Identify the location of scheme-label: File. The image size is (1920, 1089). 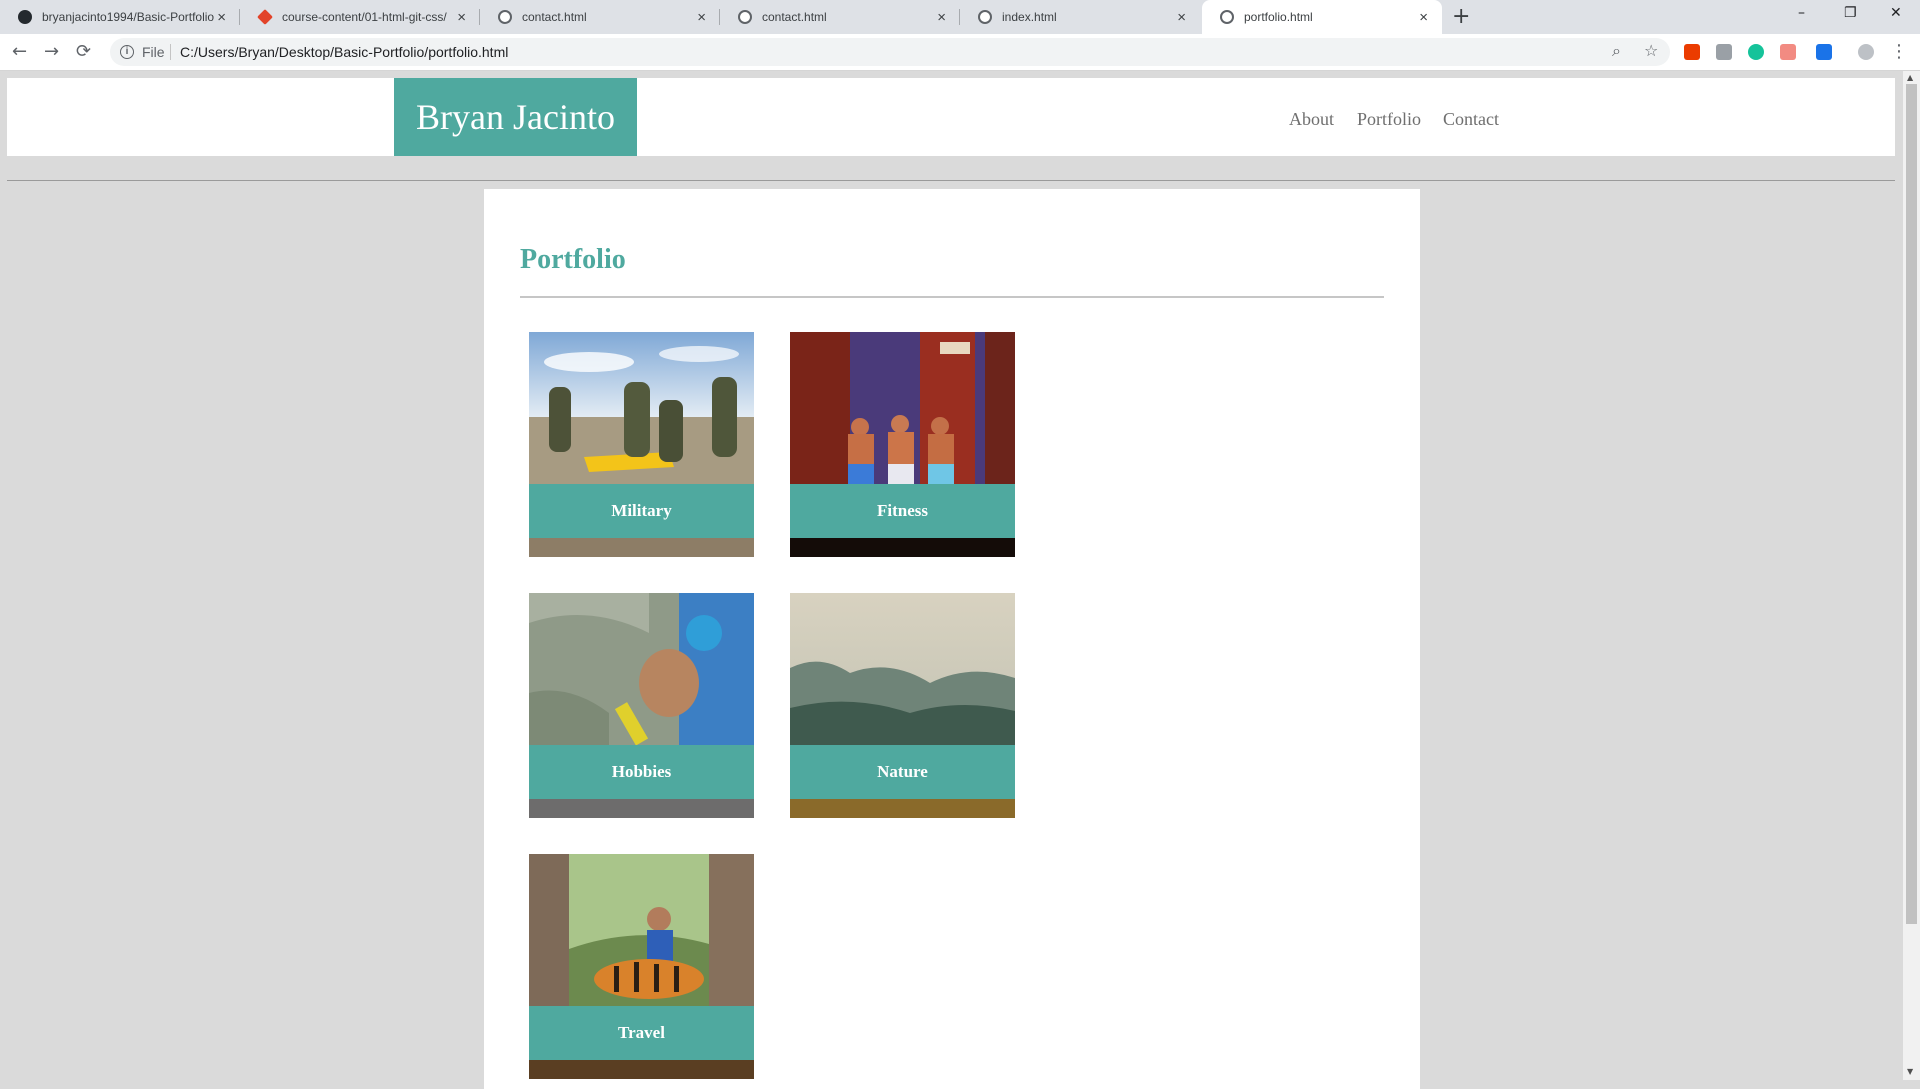
(153, 52).